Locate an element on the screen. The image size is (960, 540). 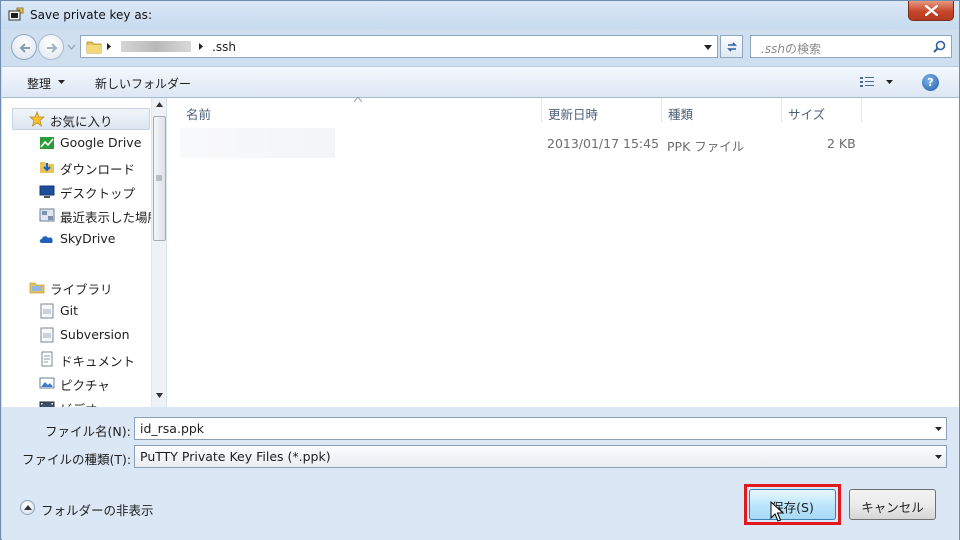
refresh-icon is located at coordinates (732, 47).